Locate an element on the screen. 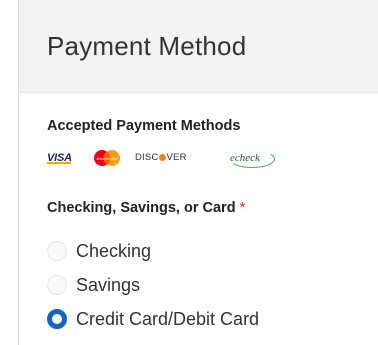 The height and width of the screenshot is (345, 378). visa-logo-icon: VISA is located at coordinates (65, 158).